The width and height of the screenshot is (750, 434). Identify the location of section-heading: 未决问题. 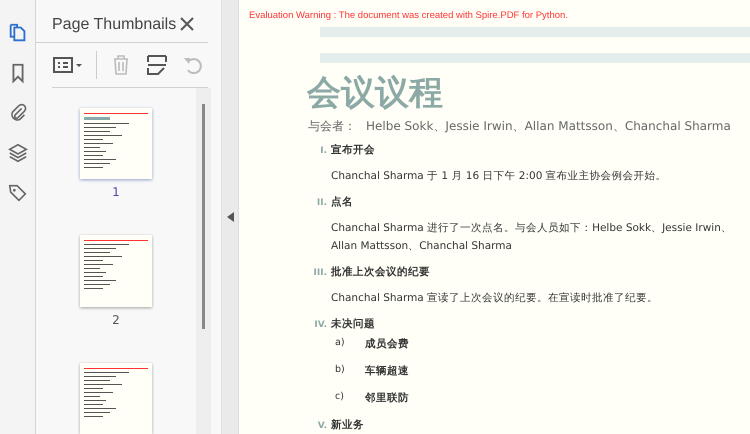
(353, 323).